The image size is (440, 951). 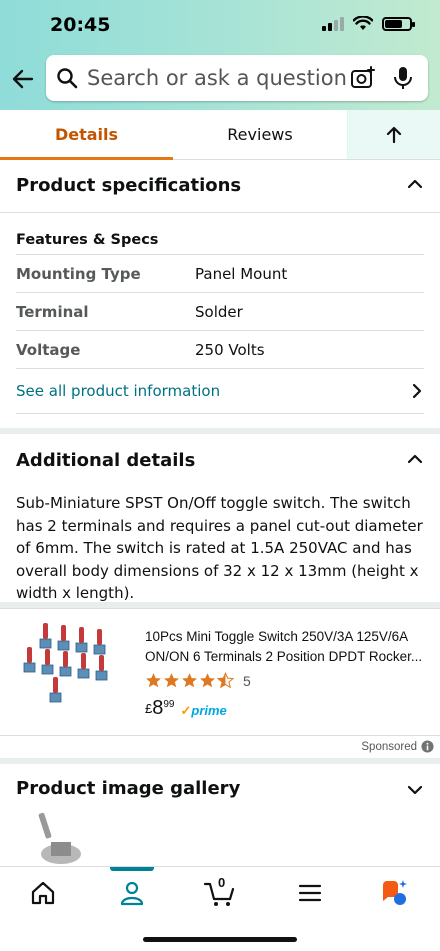 I want to click on specs-title: Product specifications, so click(x=128, y=185).